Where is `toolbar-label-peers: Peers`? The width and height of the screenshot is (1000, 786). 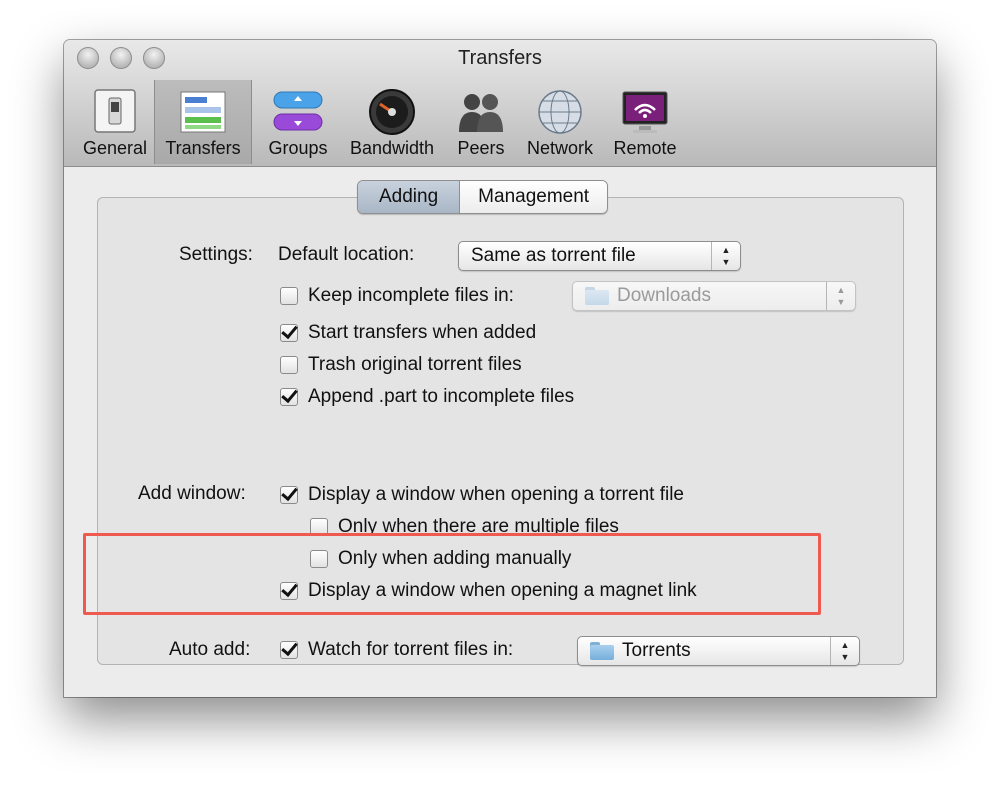 toolbar-label-peers: Peers is located at coordinates (481, 148).